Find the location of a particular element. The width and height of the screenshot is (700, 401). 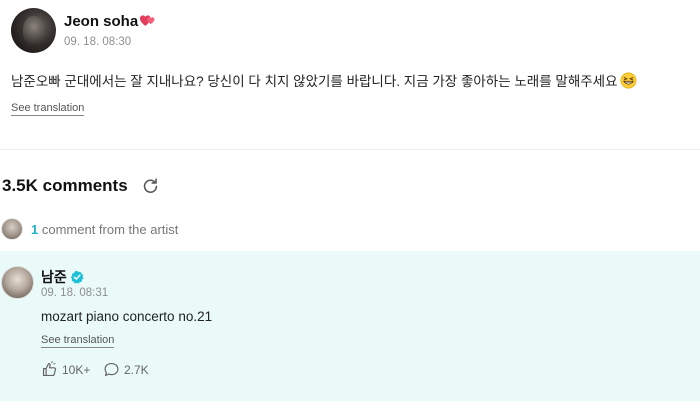

reply-count: 2.7K is located at coordinates (136, 369).